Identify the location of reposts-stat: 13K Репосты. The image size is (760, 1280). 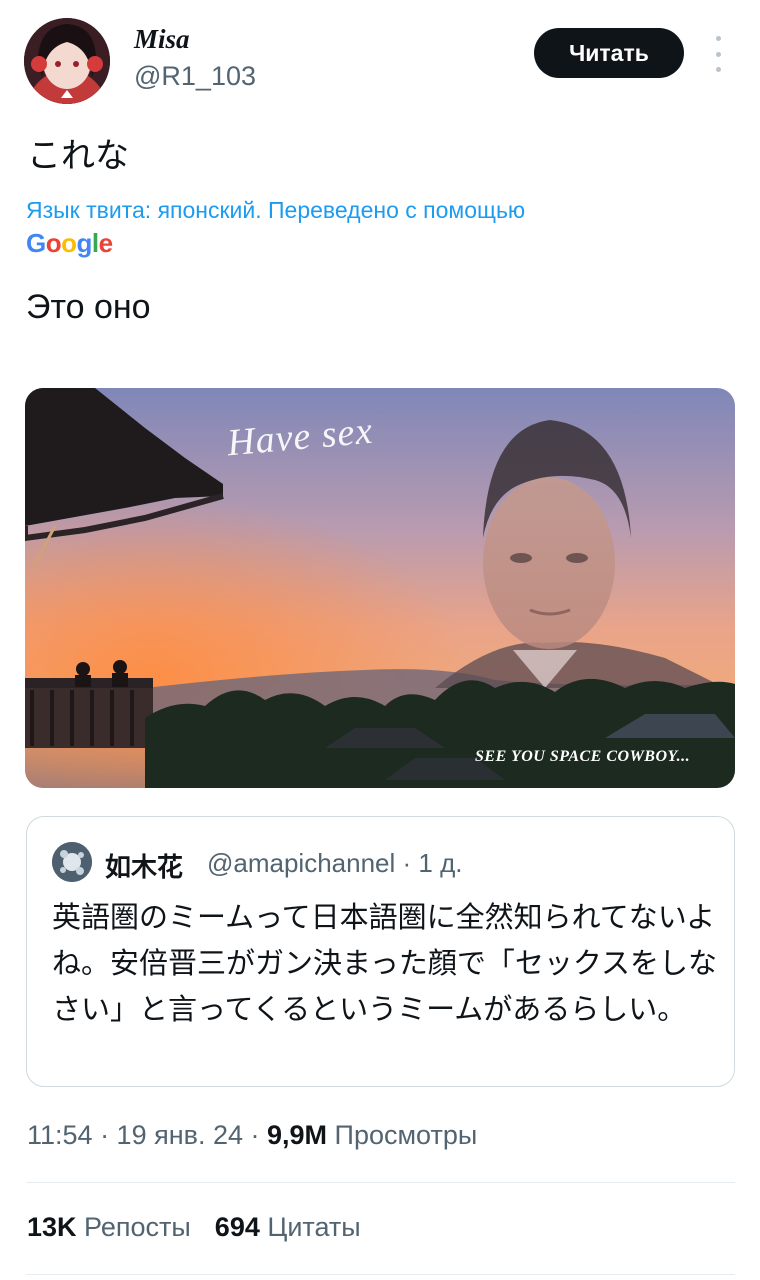
(109, 1227).